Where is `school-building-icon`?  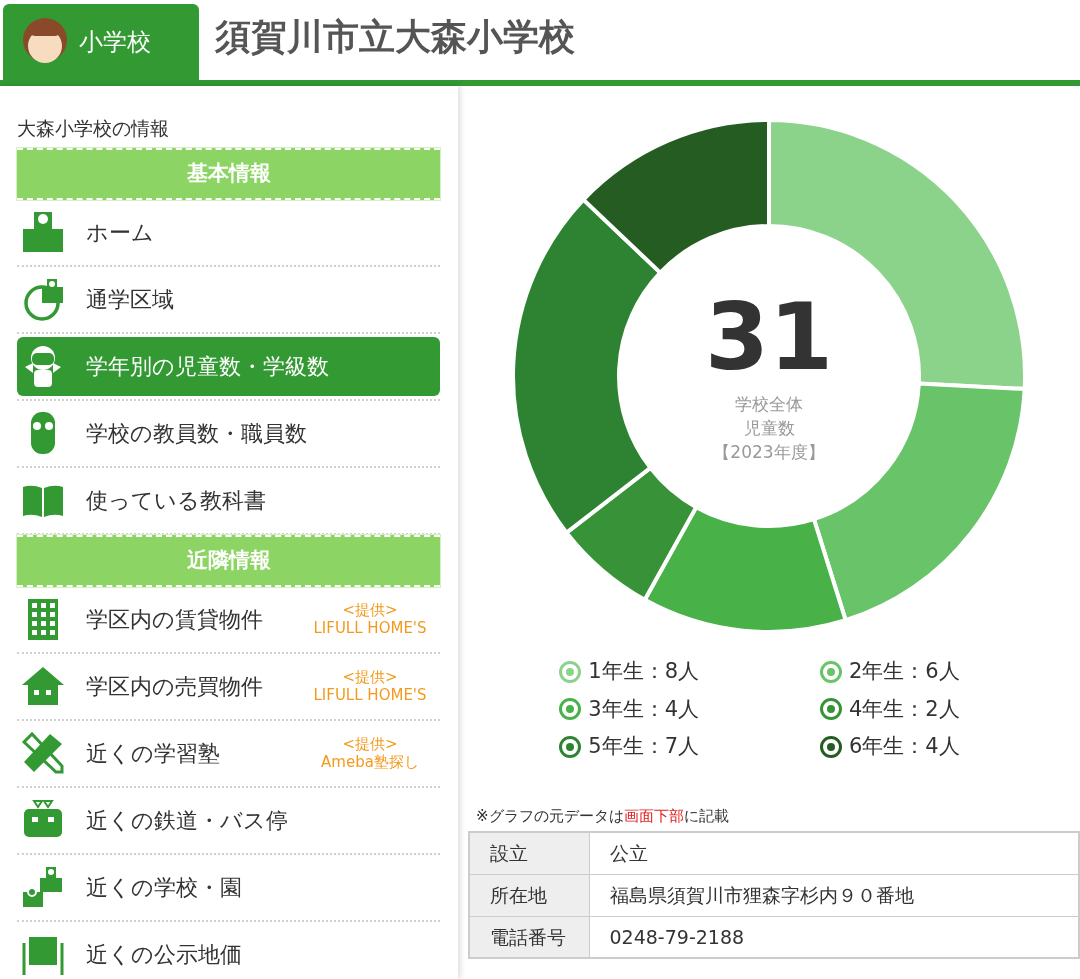 school-building-icon is located at coordinates (43, 232).